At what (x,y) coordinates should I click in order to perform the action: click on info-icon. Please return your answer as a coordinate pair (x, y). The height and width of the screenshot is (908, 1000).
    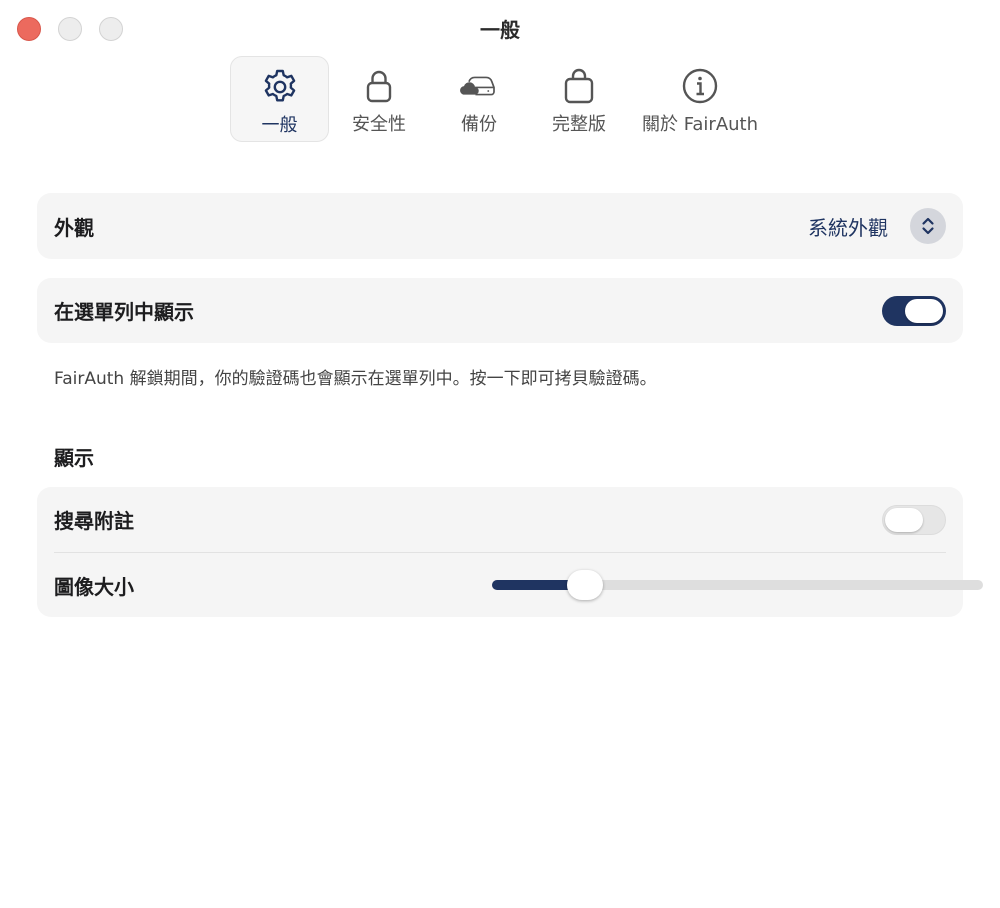
    Looking at the image, I should click on (700, 86).